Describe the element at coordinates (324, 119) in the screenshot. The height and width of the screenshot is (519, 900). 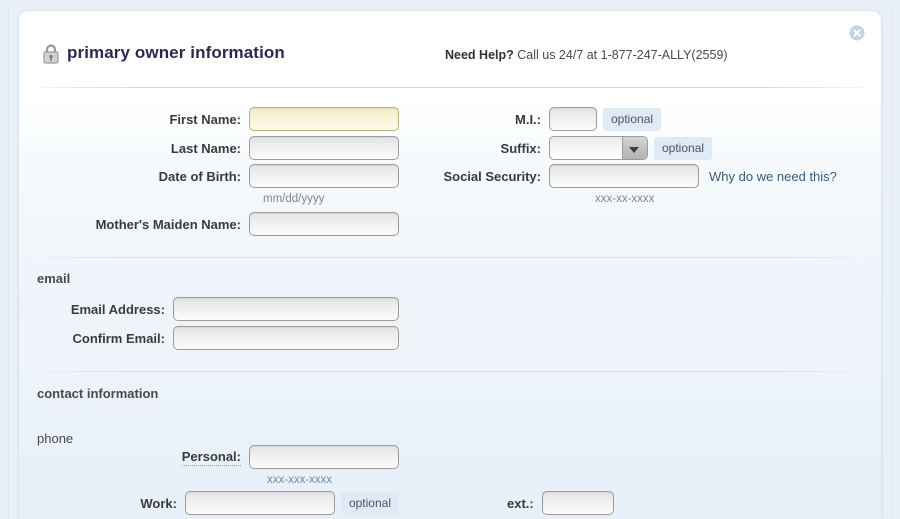
I see `first-name-input` at that location.